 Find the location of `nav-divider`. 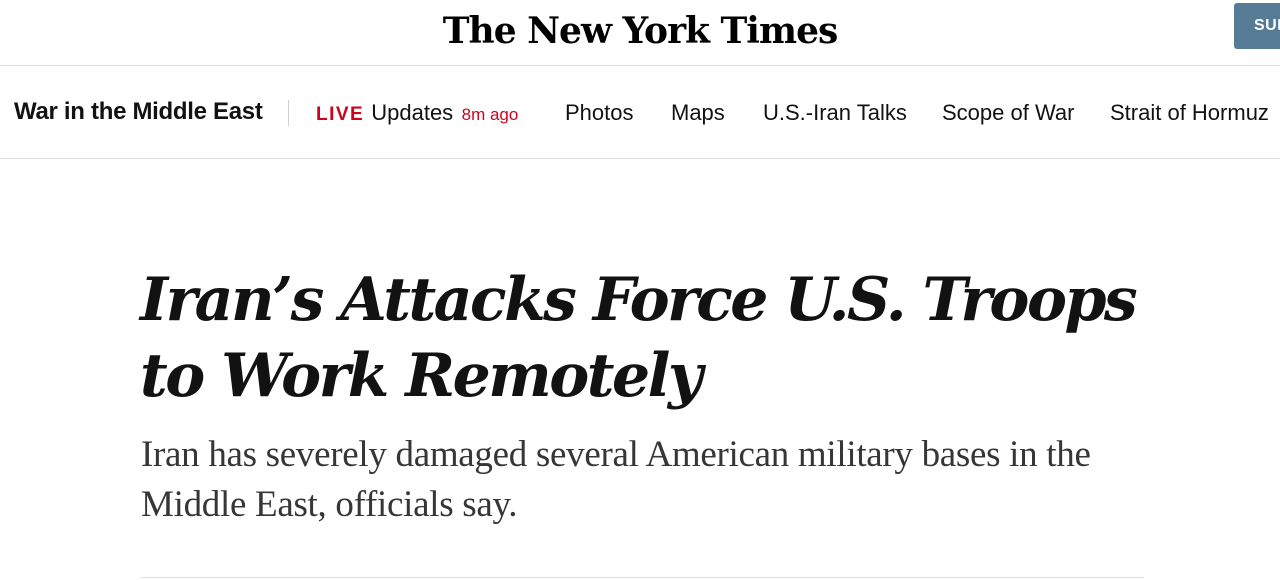

nav-divider is located at coordinates (288, 113).